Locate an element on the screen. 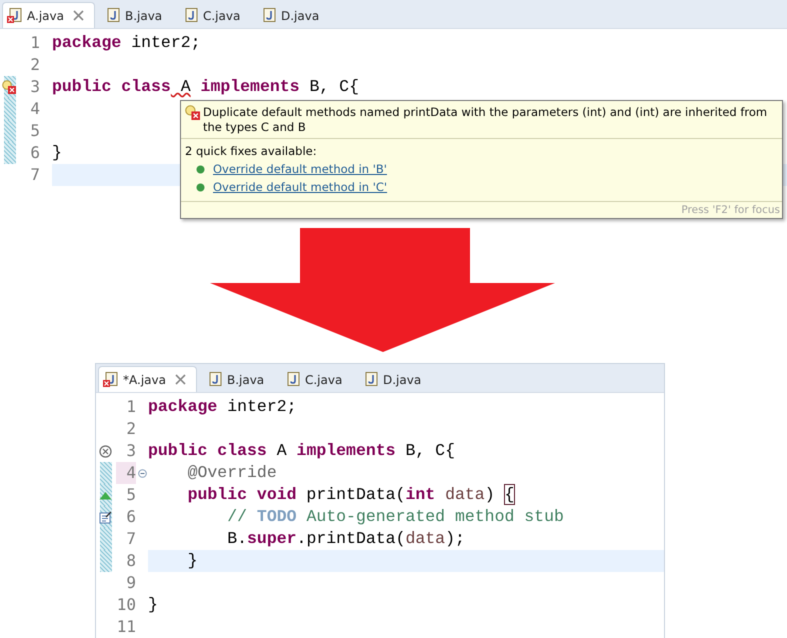  line-number: 9 is located at coordinates (130, 583).